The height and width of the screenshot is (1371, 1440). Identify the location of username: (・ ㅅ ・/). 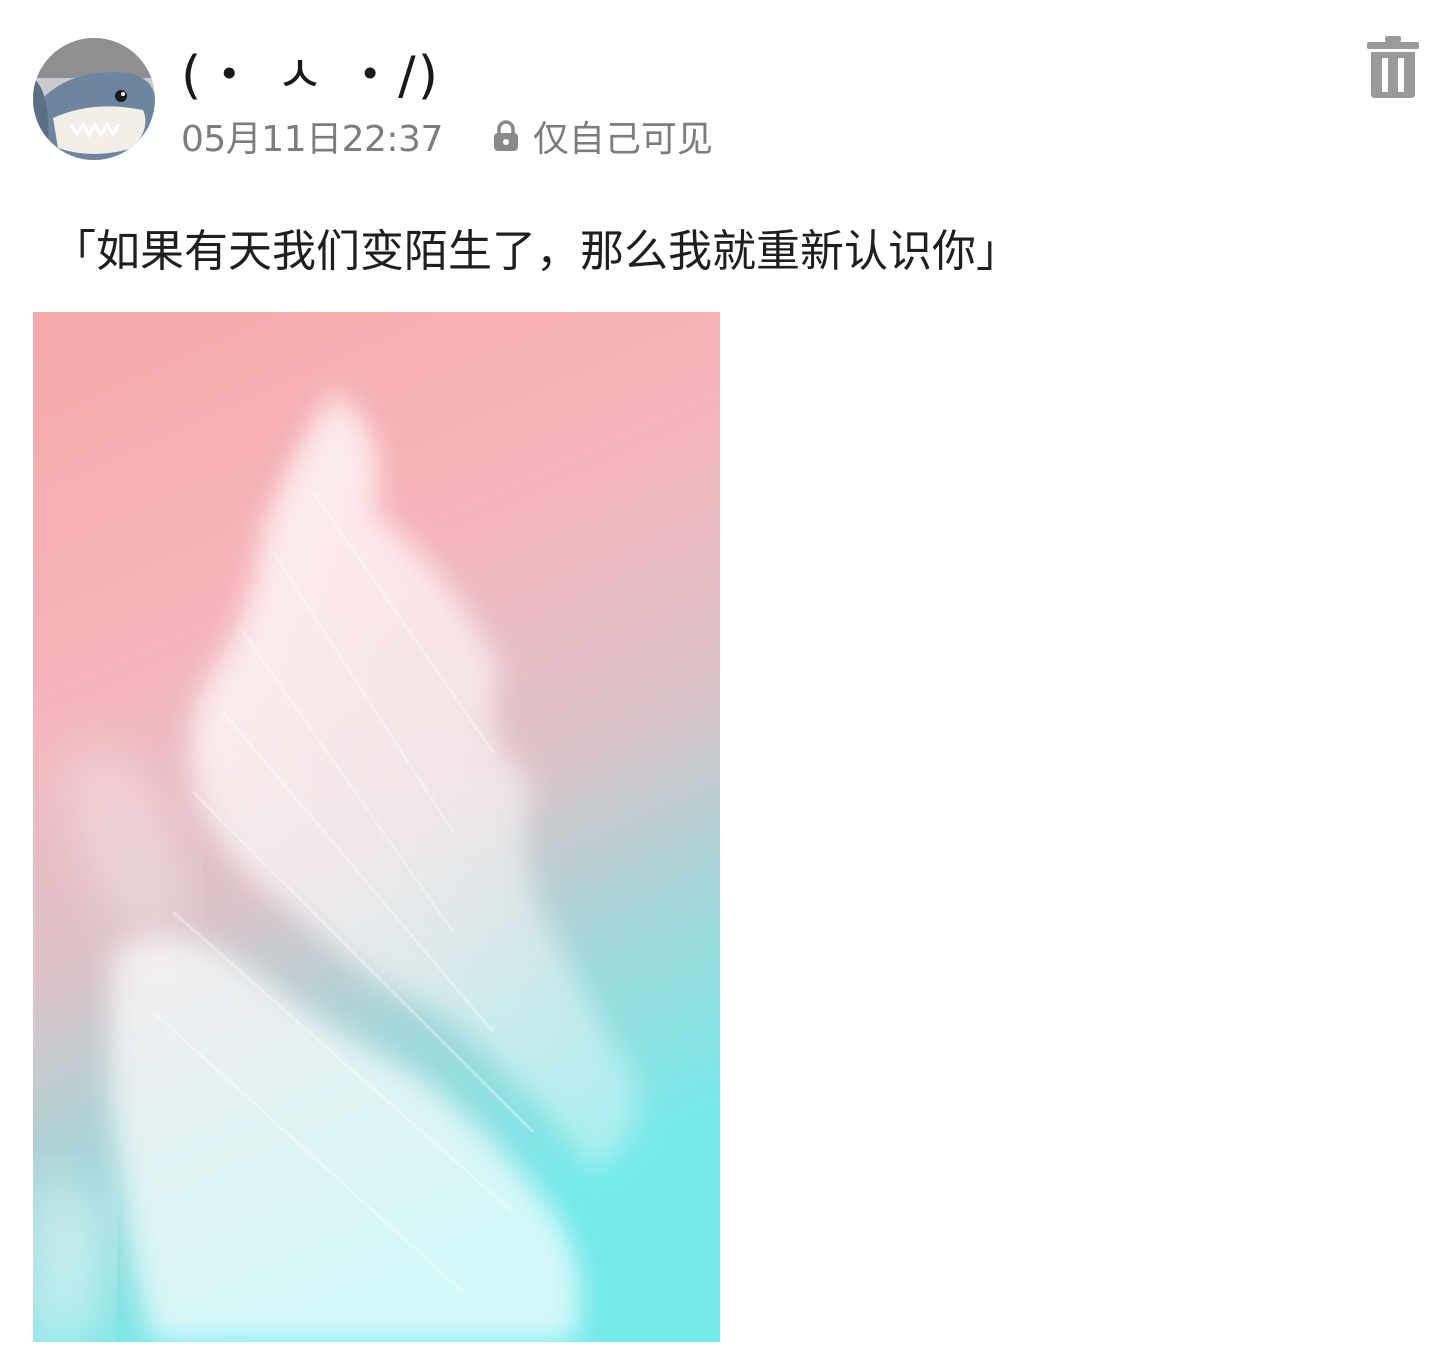
(310, 76).